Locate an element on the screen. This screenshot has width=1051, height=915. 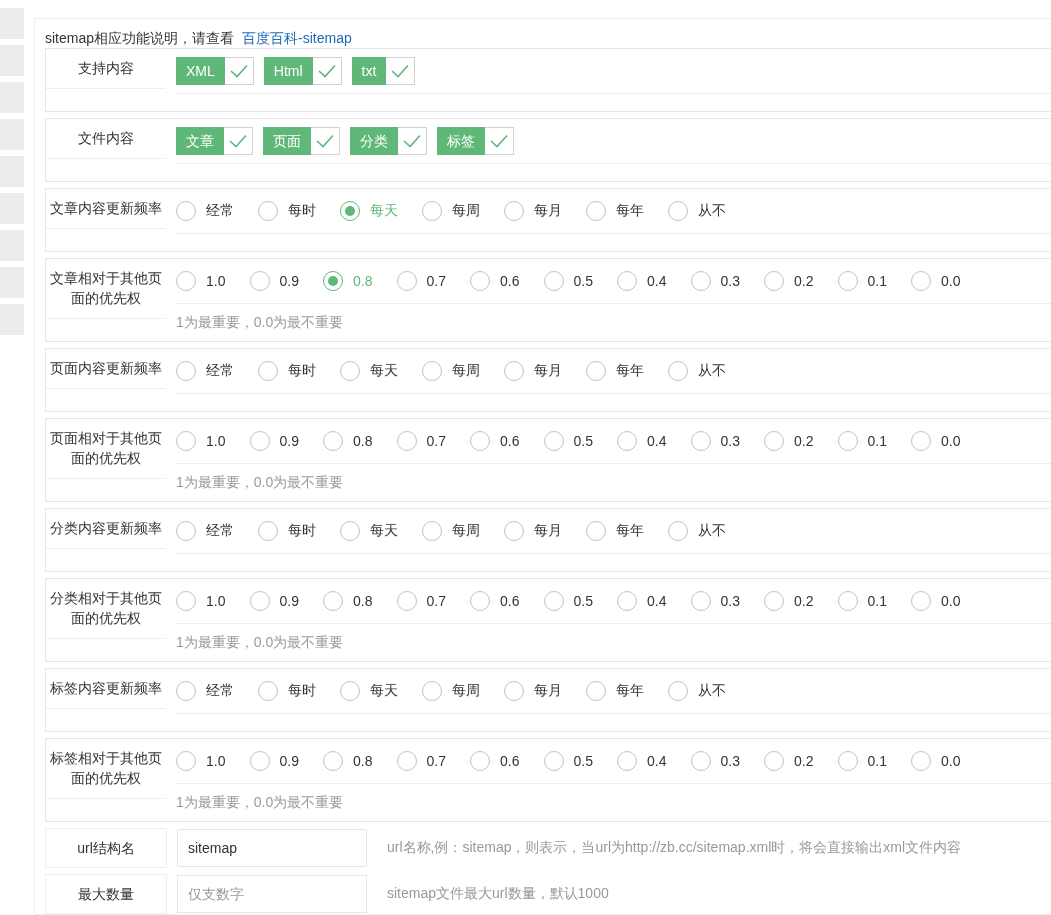
field-label: 分类内容更新频率 is located at coordinates (106, 529).